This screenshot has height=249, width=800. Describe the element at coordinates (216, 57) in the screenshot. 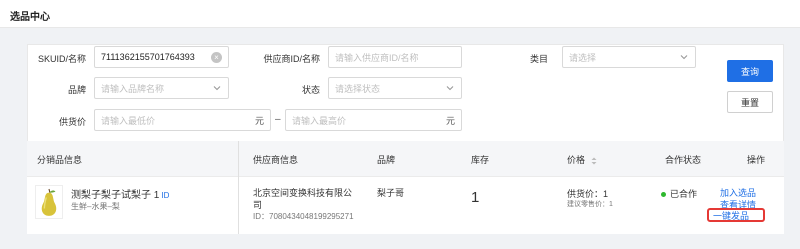

I see `clear-icon: ×` at that location.